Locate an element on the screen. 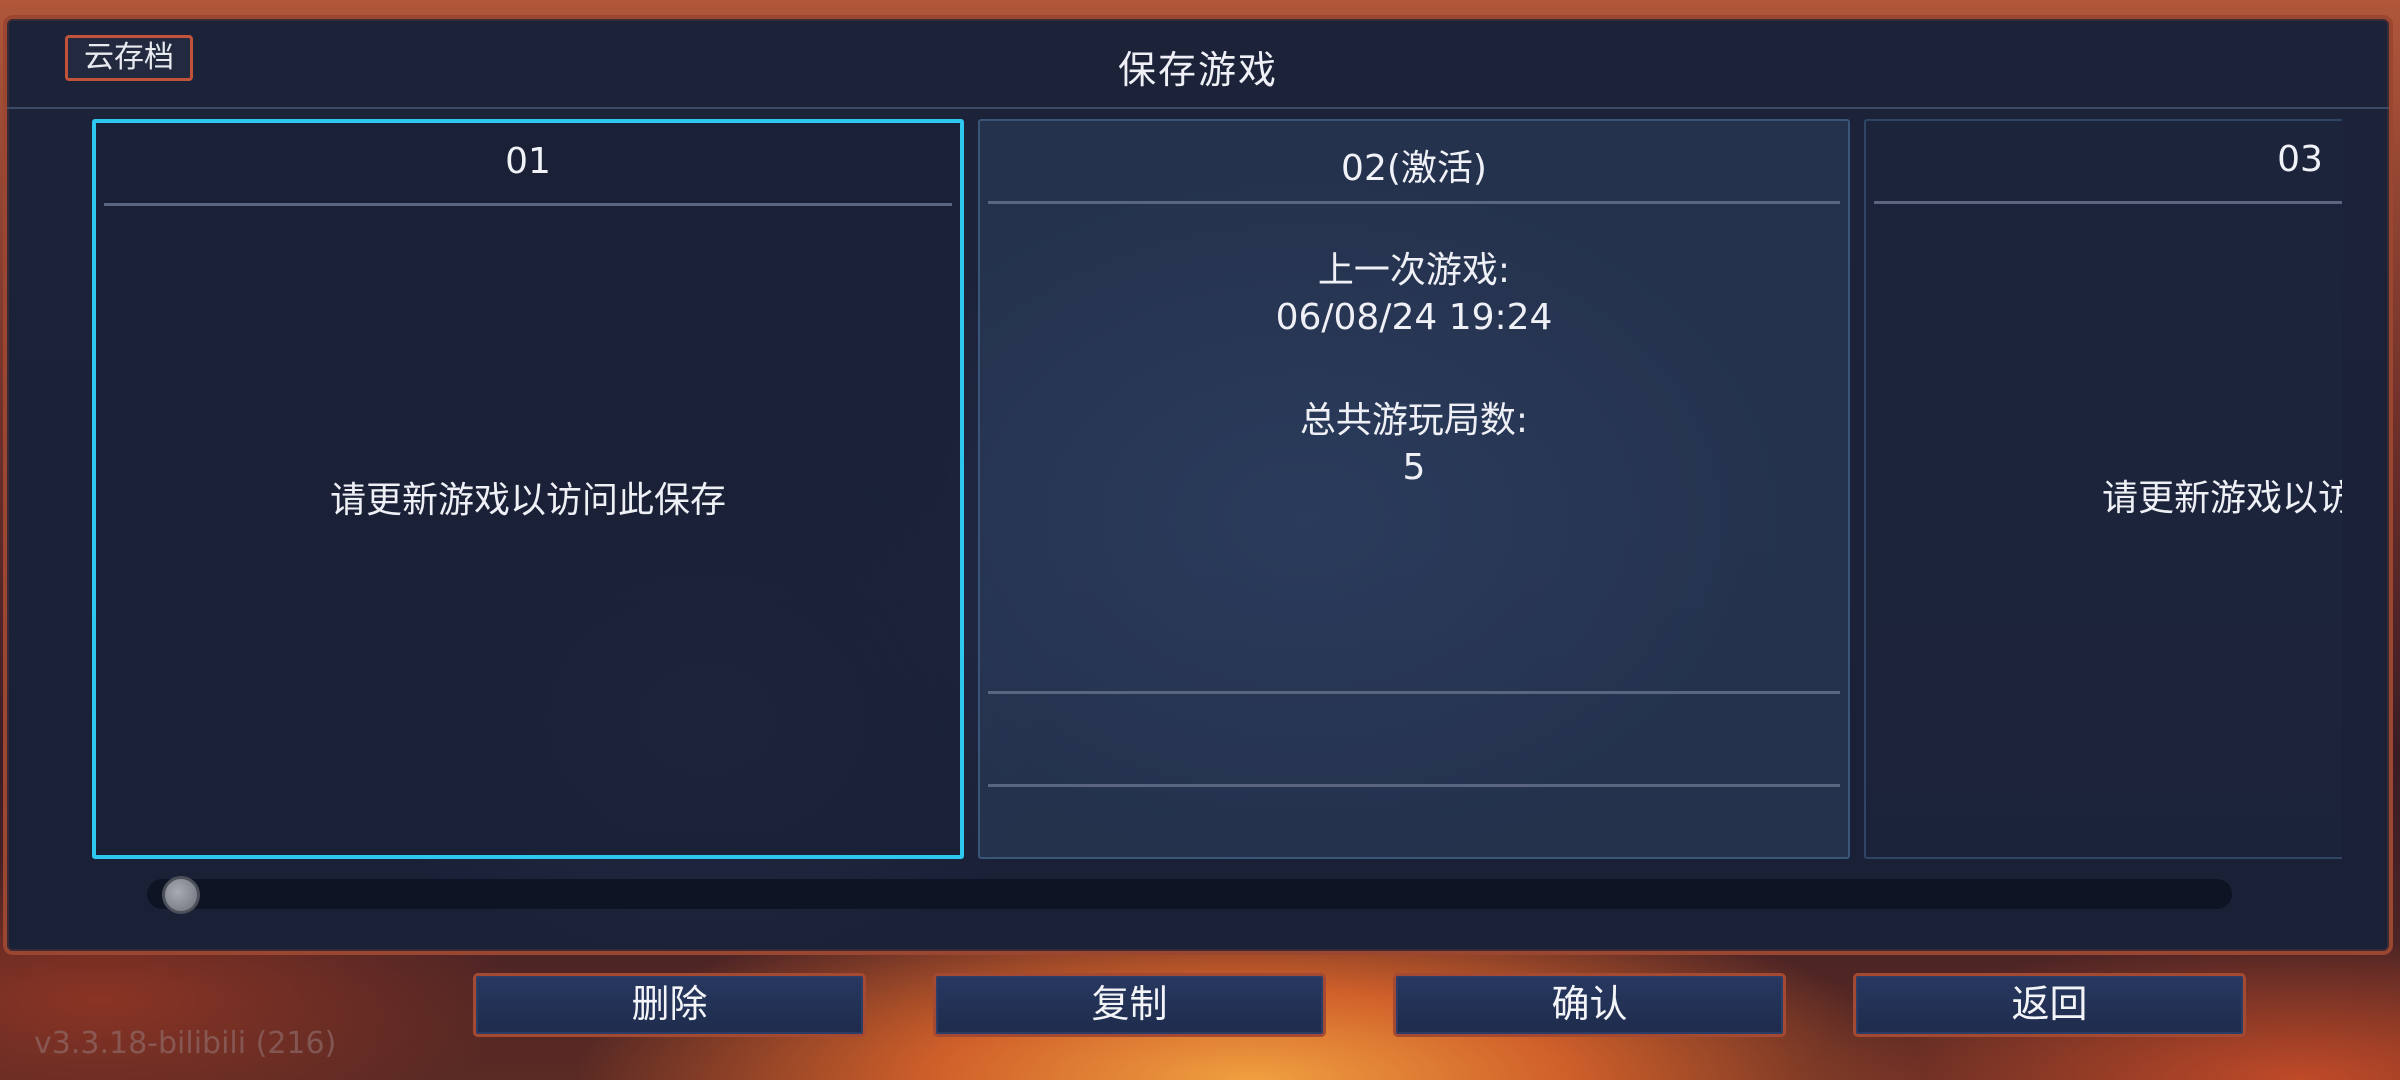 The height and width of the screenshot is (1080, 2400). save-slot-03: 03 请更新游戏以访问此保存 is located at coordinates (2103, 489).